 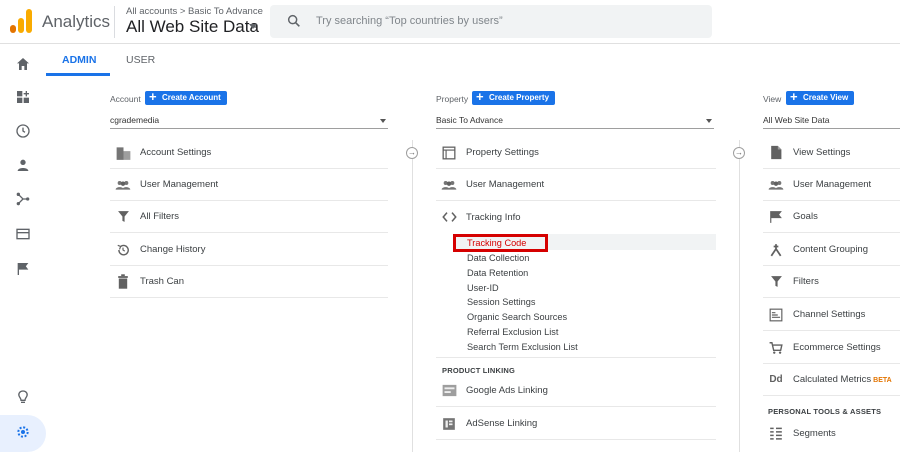 What do you see at coordinates (21, 21) in the screenshot?
I see `analytics-logo-icon` at bounding box center [21, 21].